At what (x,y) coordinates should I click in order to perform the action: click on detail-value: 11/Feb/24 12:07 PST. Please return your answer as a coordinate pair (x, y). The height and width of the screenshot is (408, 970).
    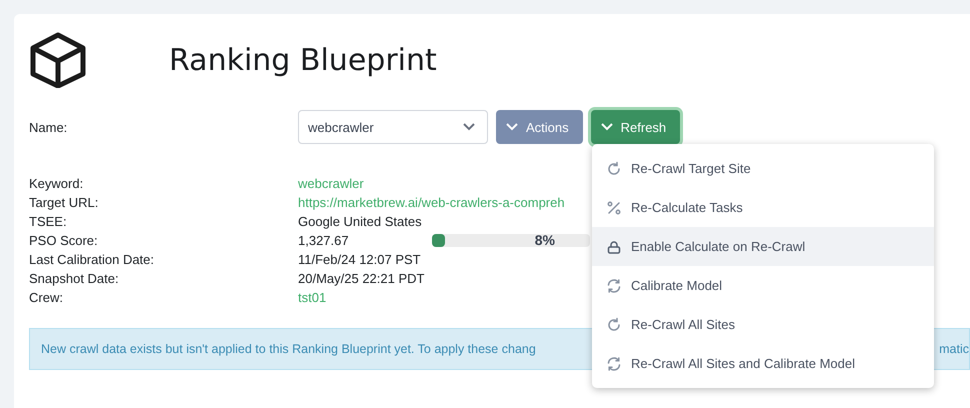
    Looking at the image, I should click on (359, 260).